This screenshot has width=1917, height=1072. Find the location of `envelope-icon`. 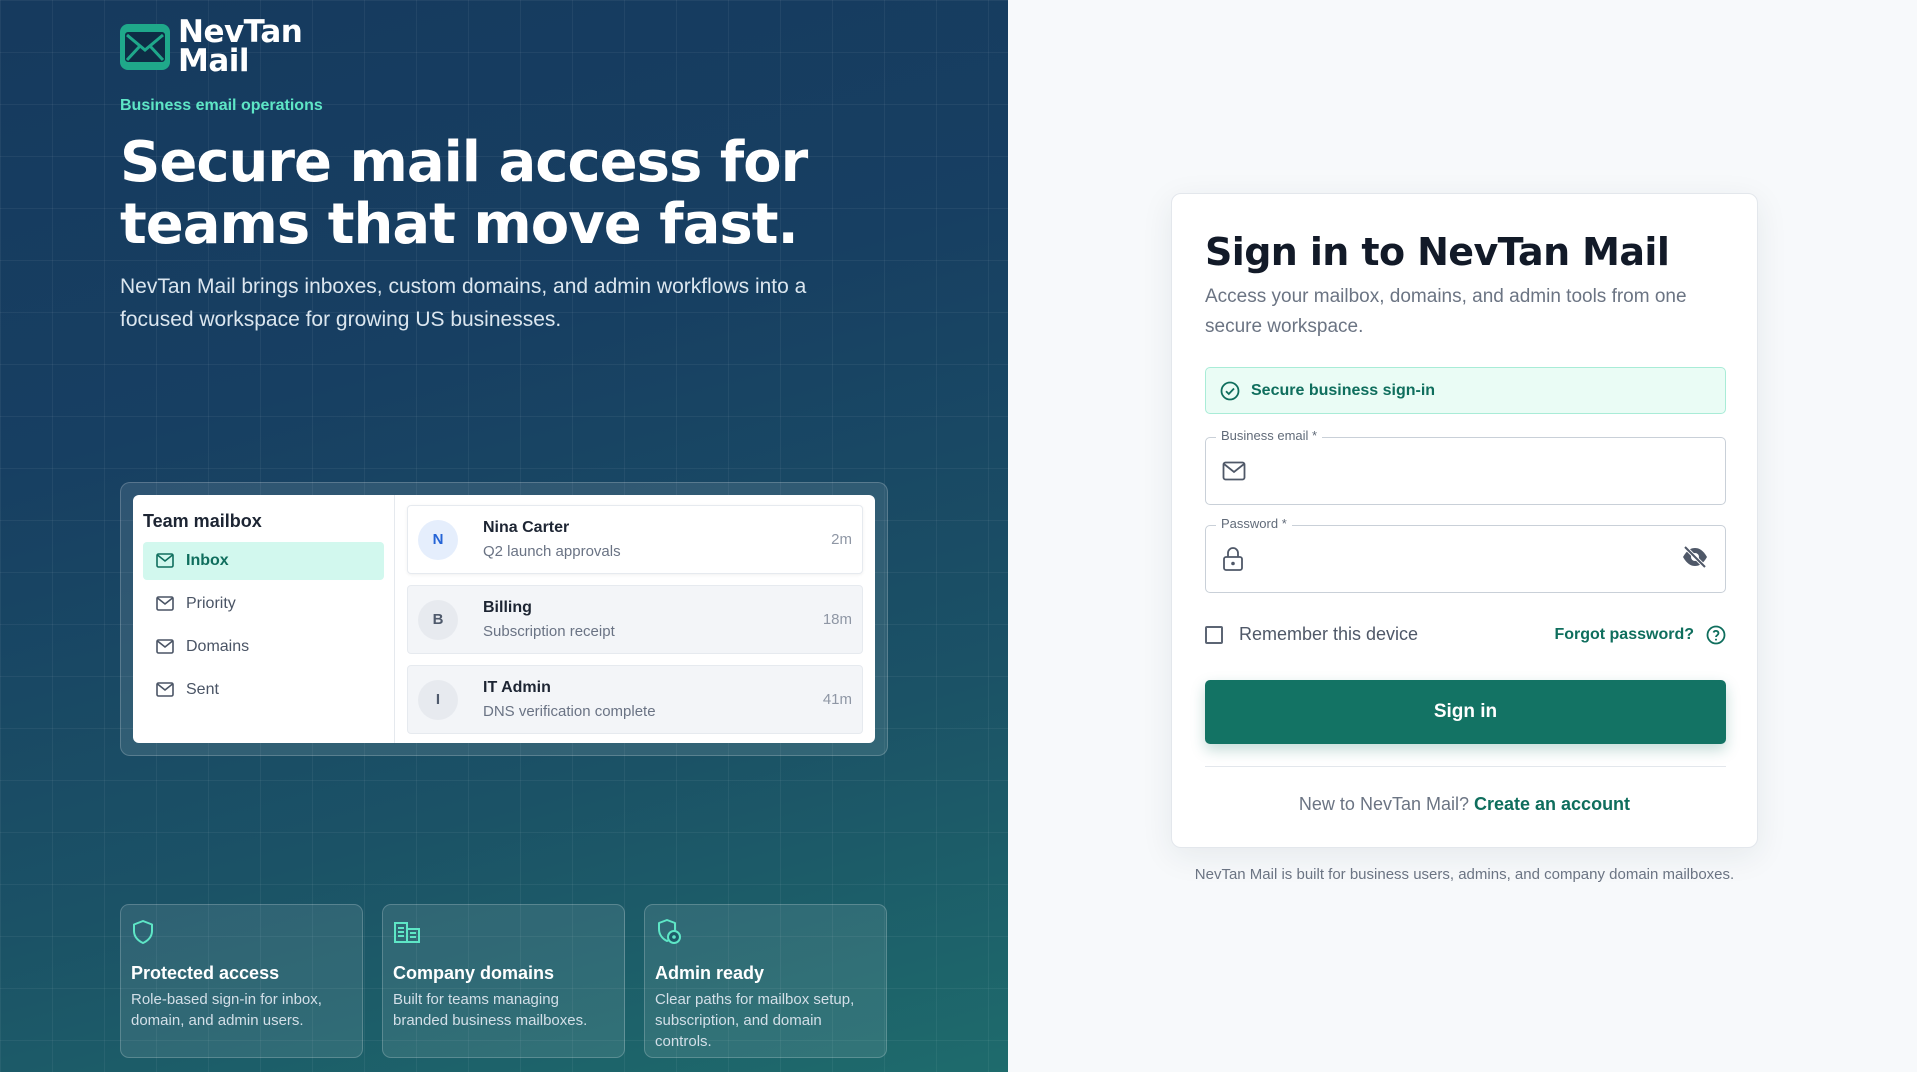

envelope-icon is located at coordinates (145, 47).